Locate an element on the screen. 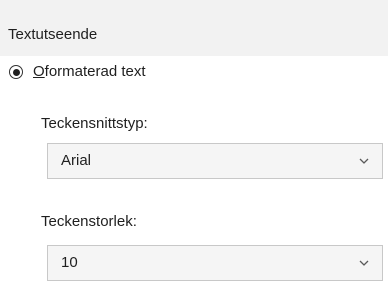 Image resolution: width=388 pixels, height=286 pixels. unformatted-text-radio is located at coordinates (16, 72).